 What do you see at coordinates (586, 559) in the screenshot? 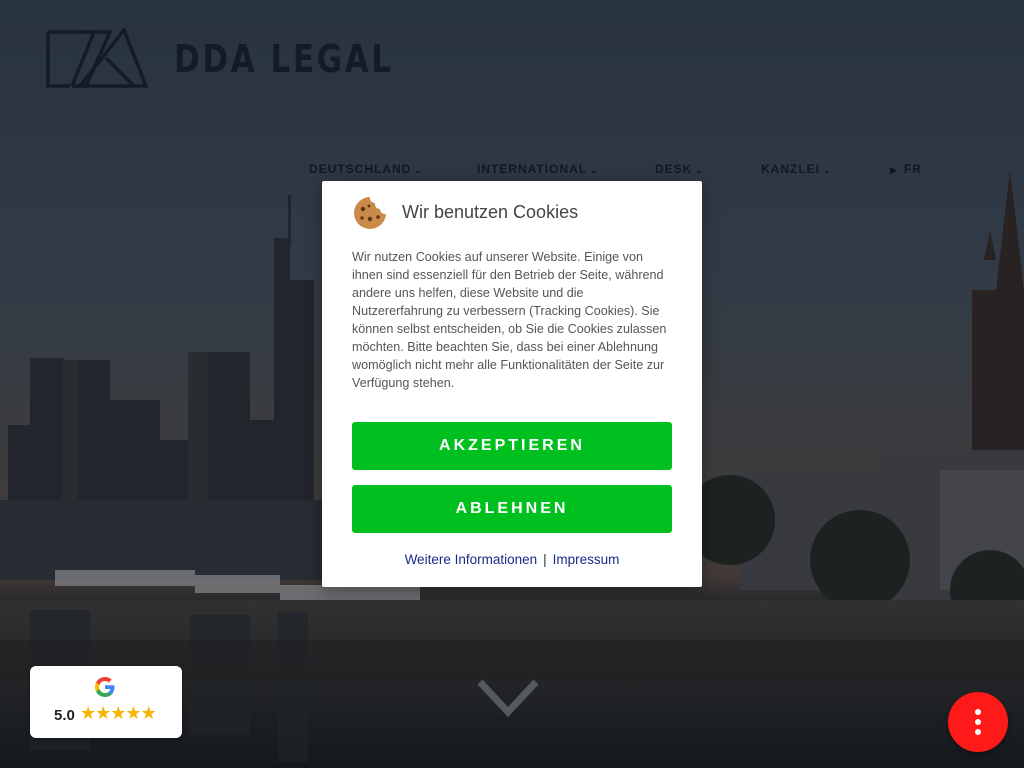
I see `imprint-link: Impressum` at bounding box center [586, 559].